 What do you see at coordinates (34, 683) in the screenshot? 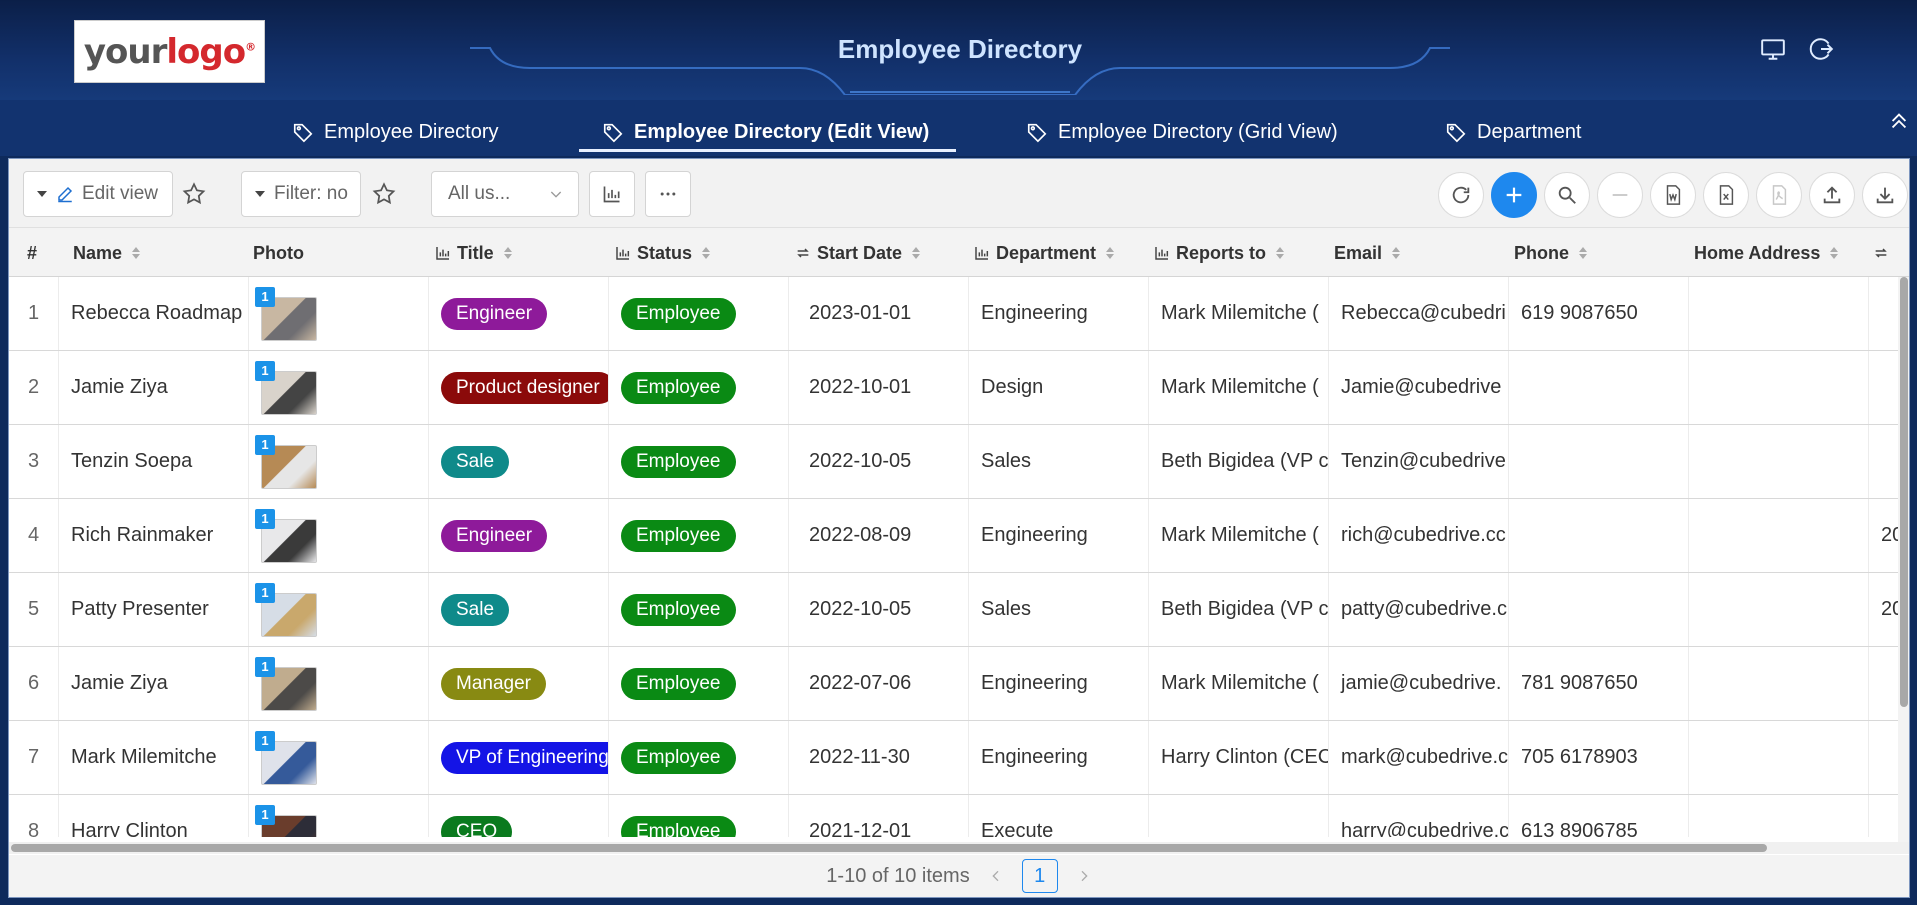
I see `cell-num: 6` at bounding box center [34, 683].